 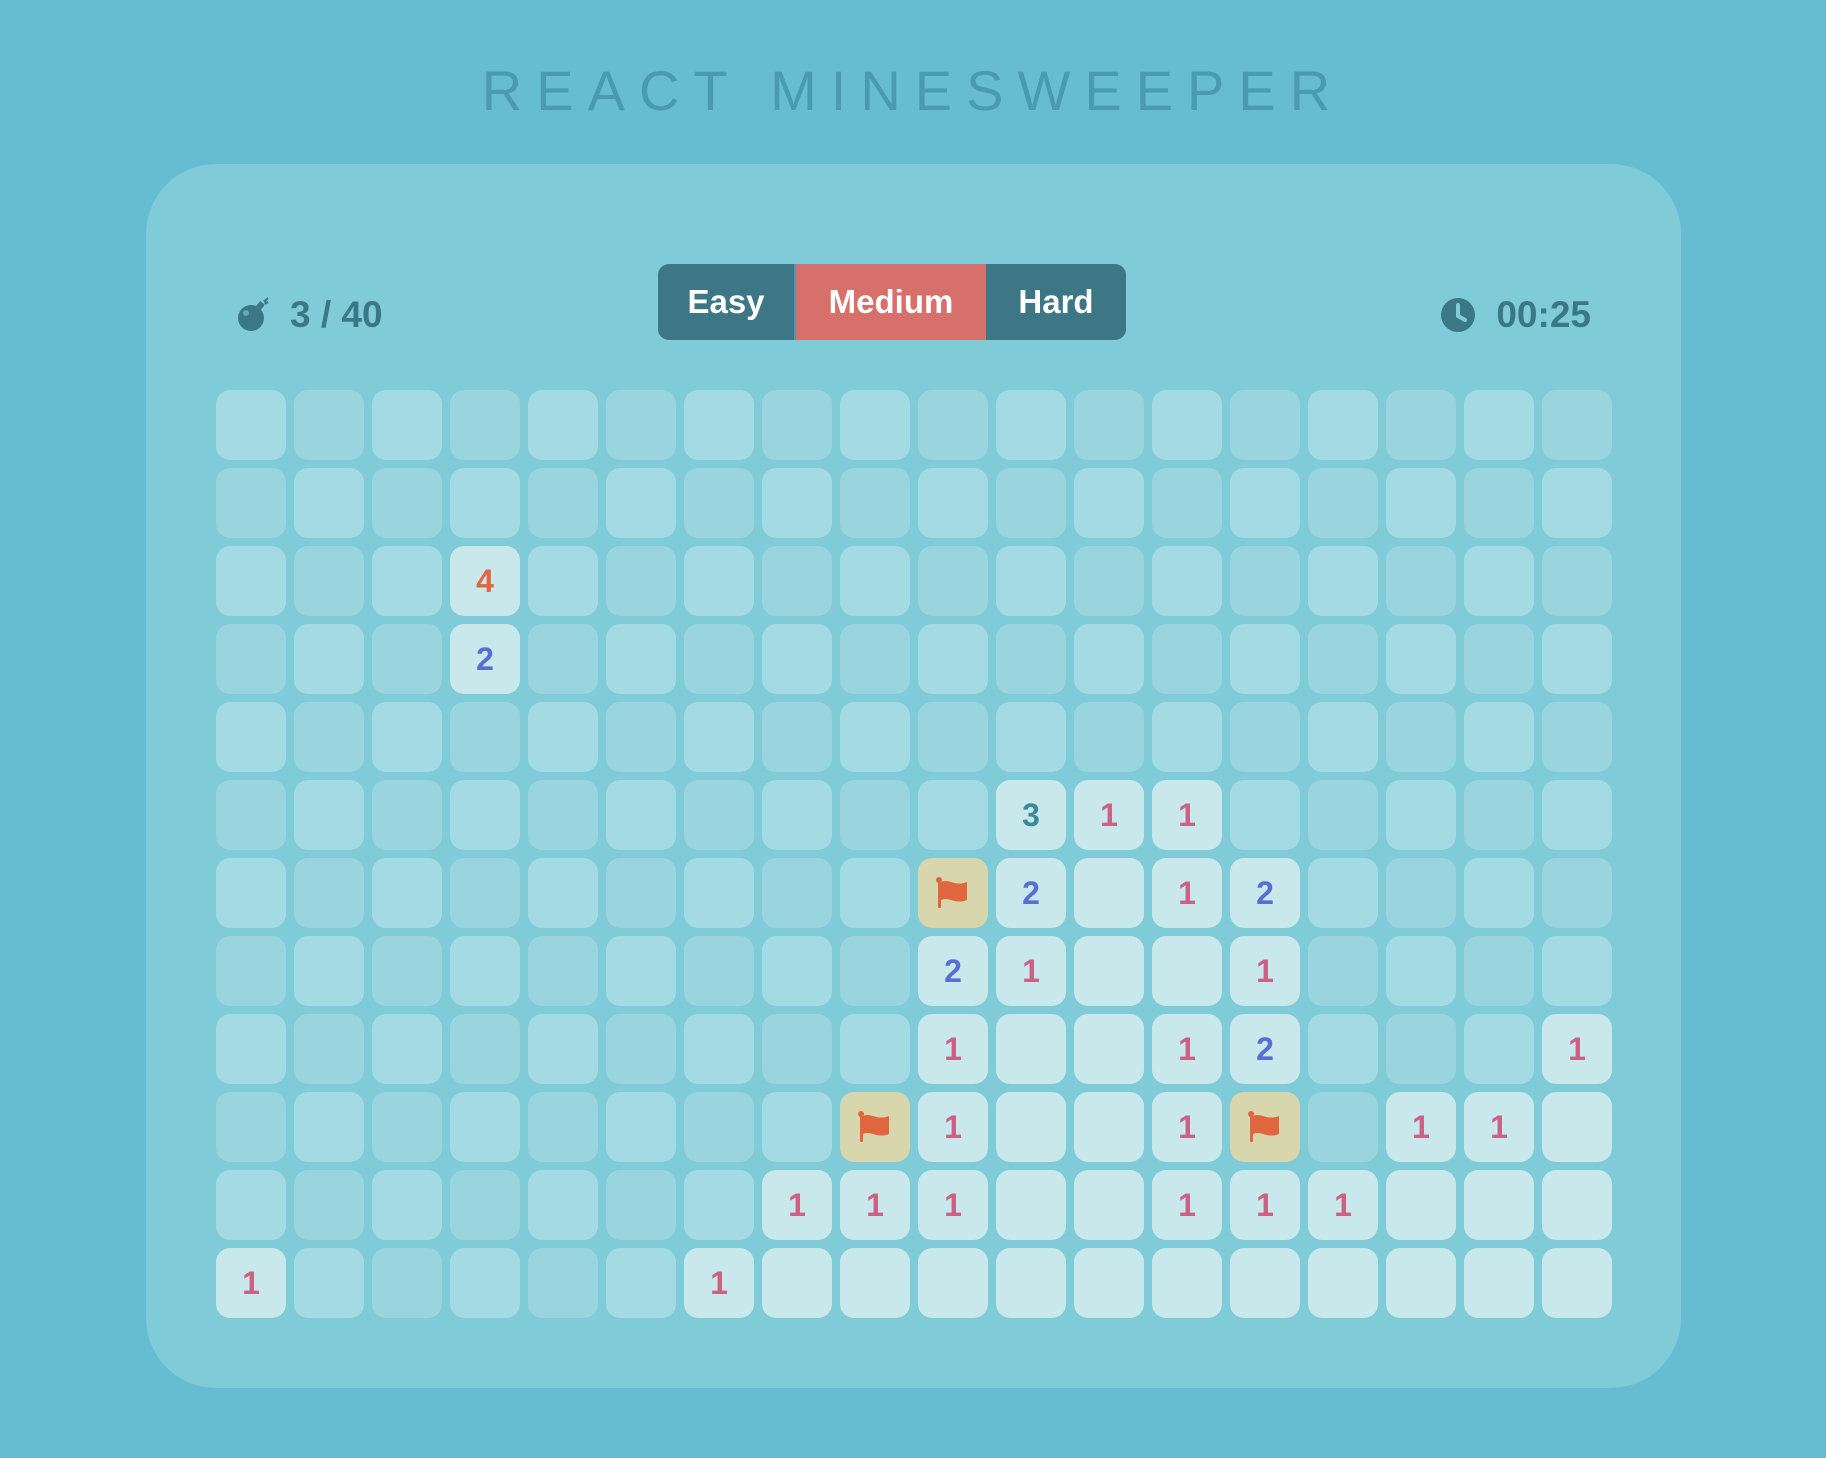 What do you see at coordinates (1031, 815) in the screenshot?
I see `revealed-number-cell: 3` at bounding box center [1031, 815].